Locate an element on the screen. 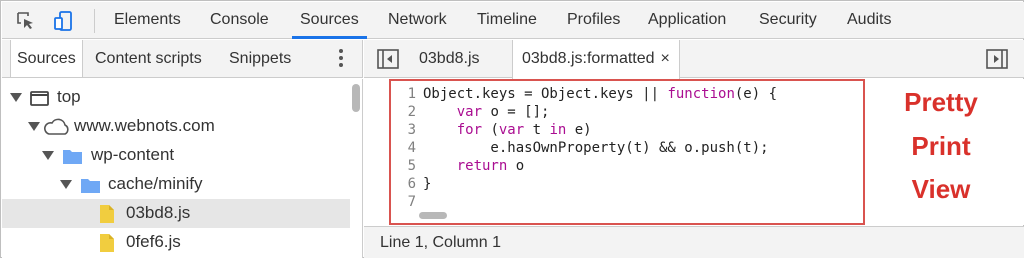 The height and width of the screenshot is (258, 1024). editor-tab-source: 03bd8.js is located at coordinates (449, 59).